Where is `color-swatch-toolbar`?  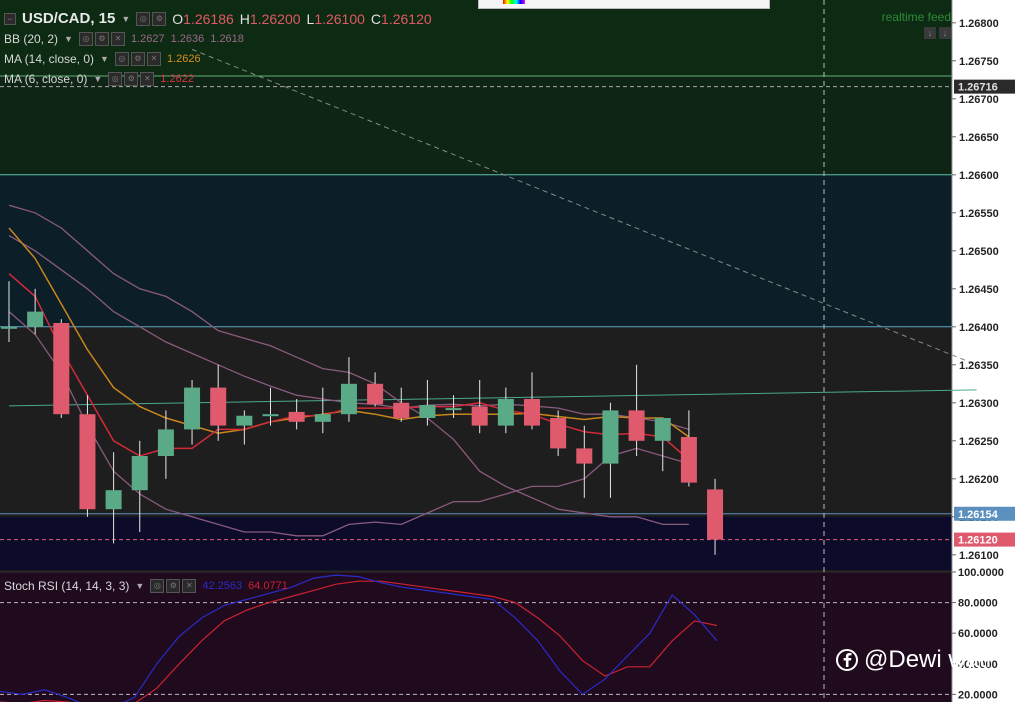
color-swatch-toolbar is located at coordinates (624, 4).